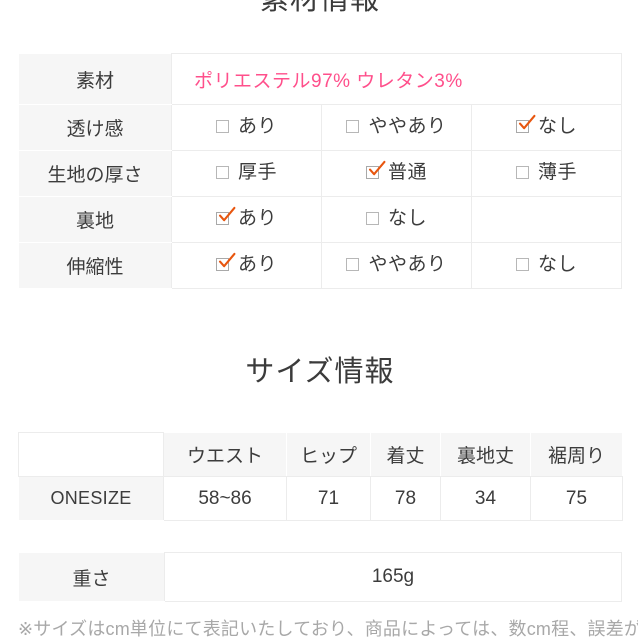 The image size is (640, 642). I want to click on column-header: 裏地丈, so click(485, 454).